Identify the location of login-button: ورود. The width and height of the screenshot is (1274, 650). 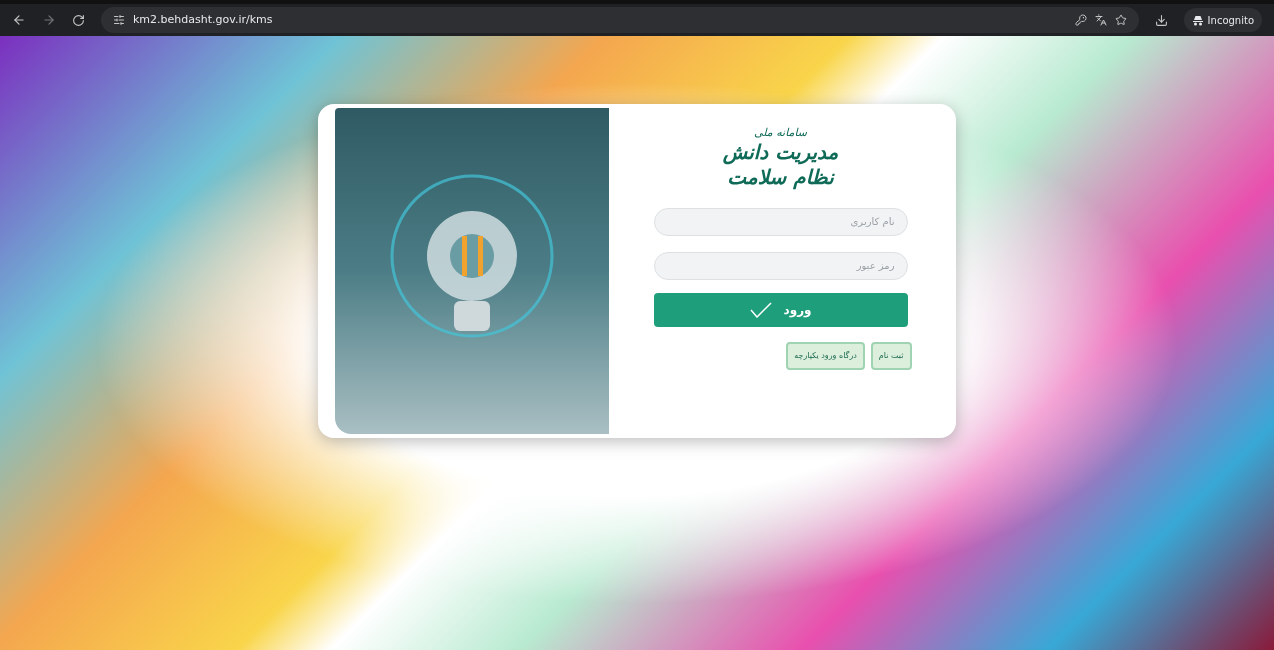
(780, 309).